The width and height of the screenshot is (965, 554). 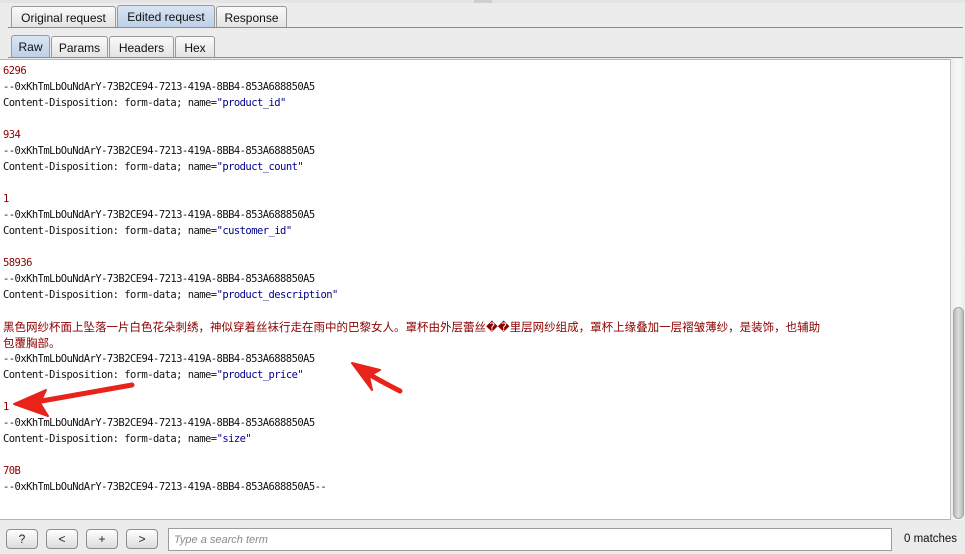 What do you see at coordinates (142, 539) in the screenshot?
I see `next-match-button: >` at bounding box center [142, 539].